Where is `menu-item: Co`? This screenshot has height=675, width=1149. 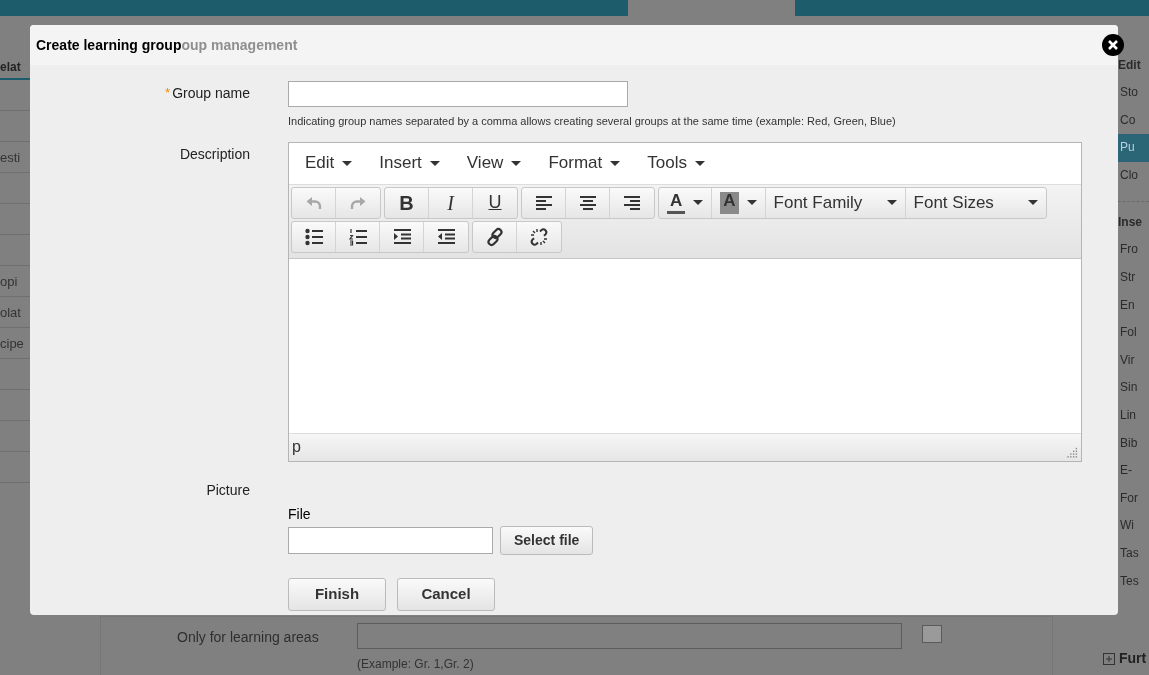
menu-item: Co is located at coordinates (1133, 120).